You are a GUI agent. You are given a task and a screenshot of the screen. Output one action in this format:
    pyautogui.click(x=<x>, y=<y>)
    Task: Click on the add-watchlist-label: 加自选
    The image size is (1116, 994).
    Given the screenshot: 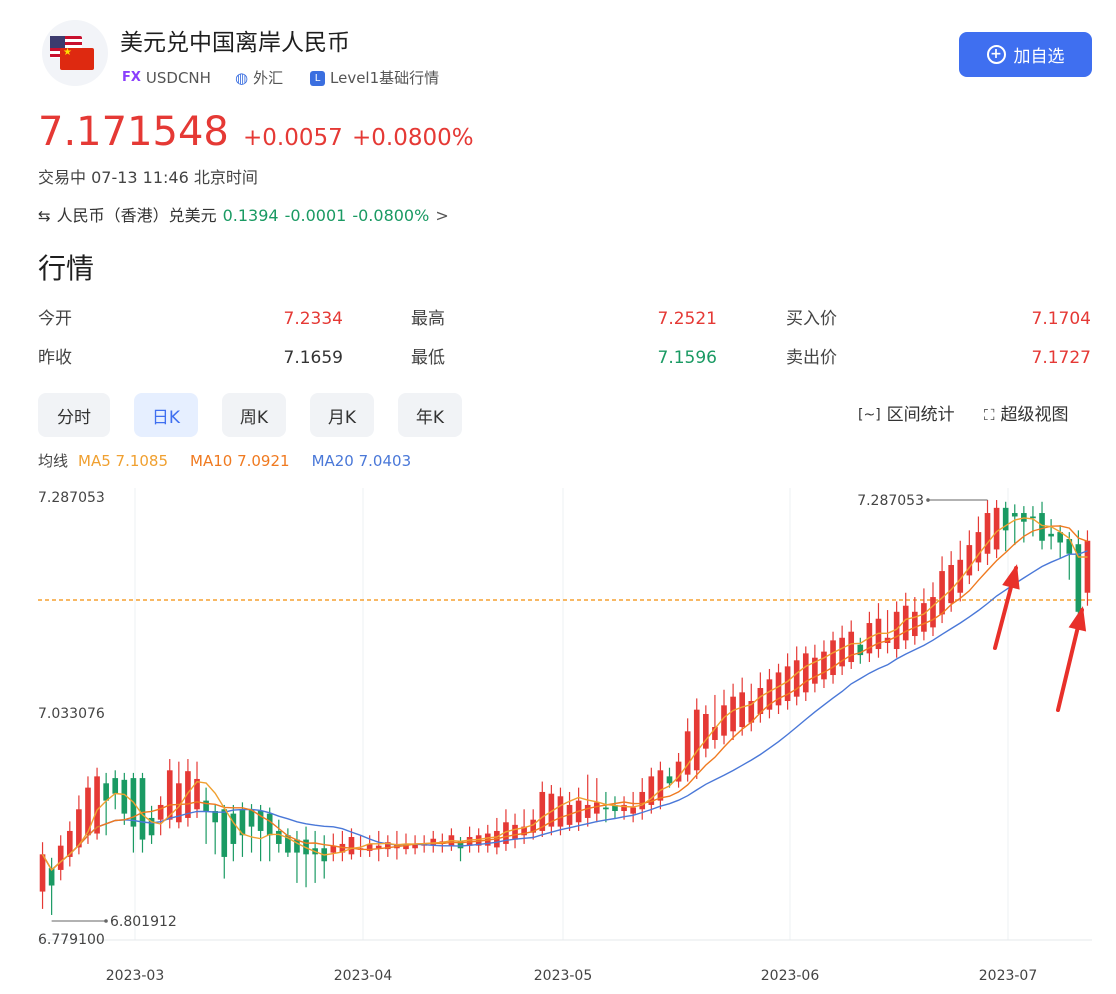 What is the action you would take?
    pyautogui.click(x=1039, y=57)
    